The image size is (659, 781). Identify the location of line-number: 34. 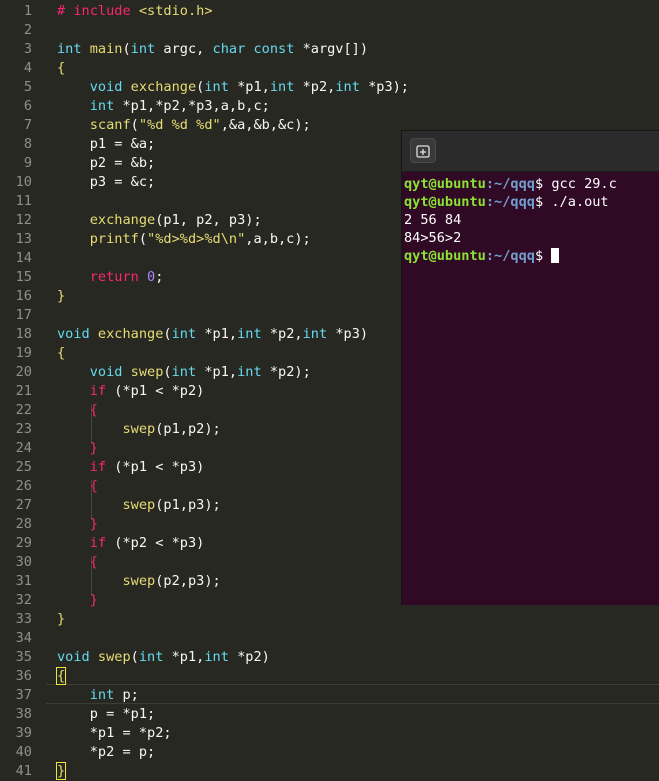
(23, 638).